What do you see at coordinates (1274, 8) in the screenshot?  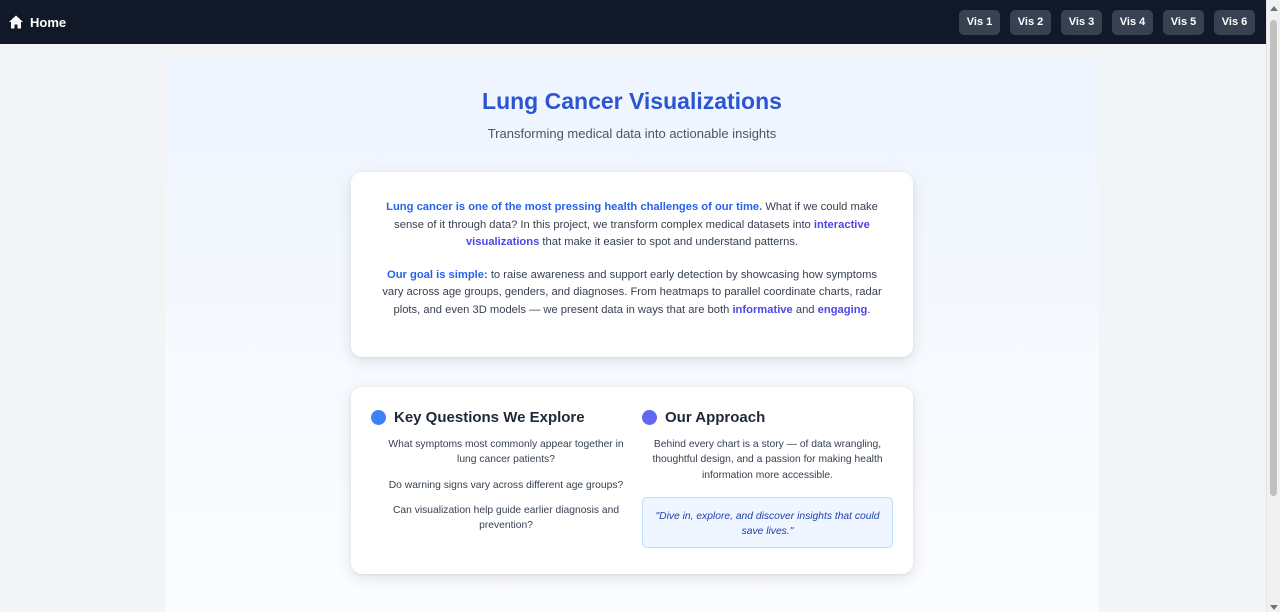 I see `scroll-up-arrow-icon` at bounding box center [1274, 8].